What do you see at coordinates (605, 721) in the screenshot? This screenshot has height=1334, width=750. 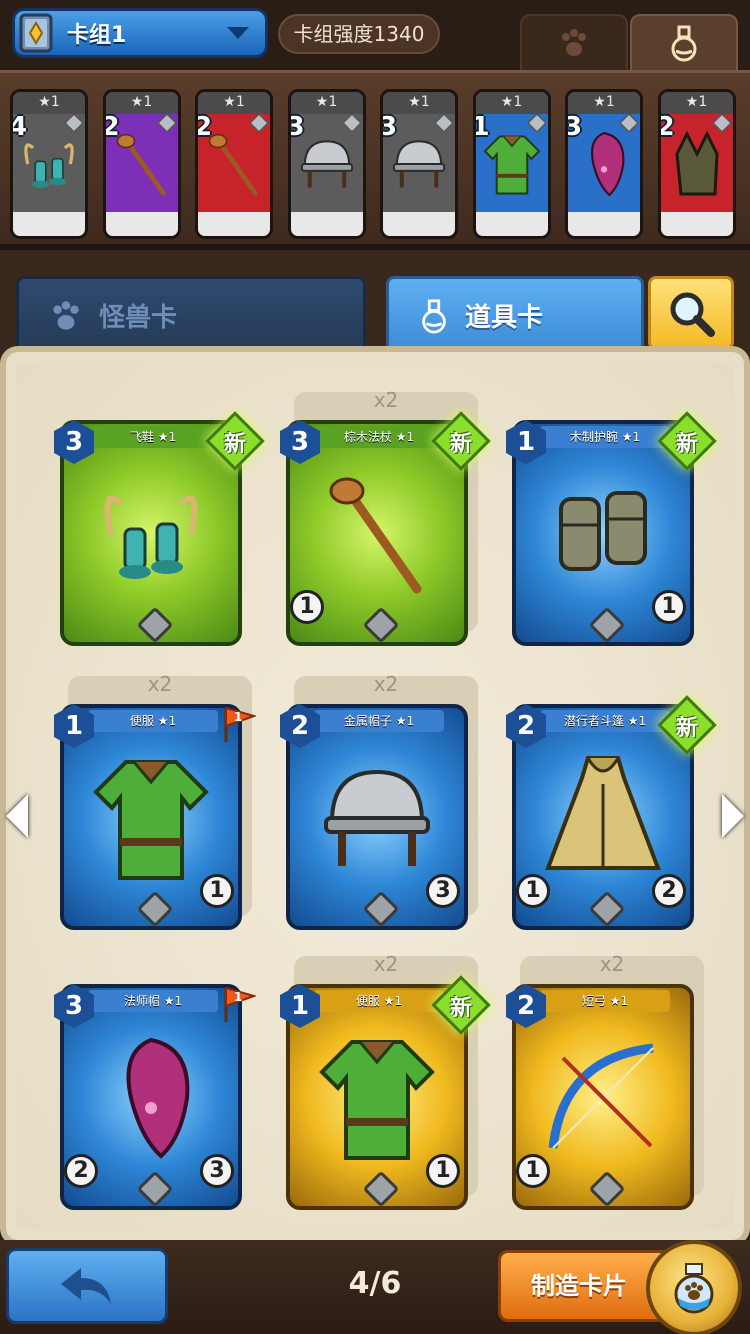 I see `card-name: 潜行者斗篷 ★1` at bounding box center [605, 721].